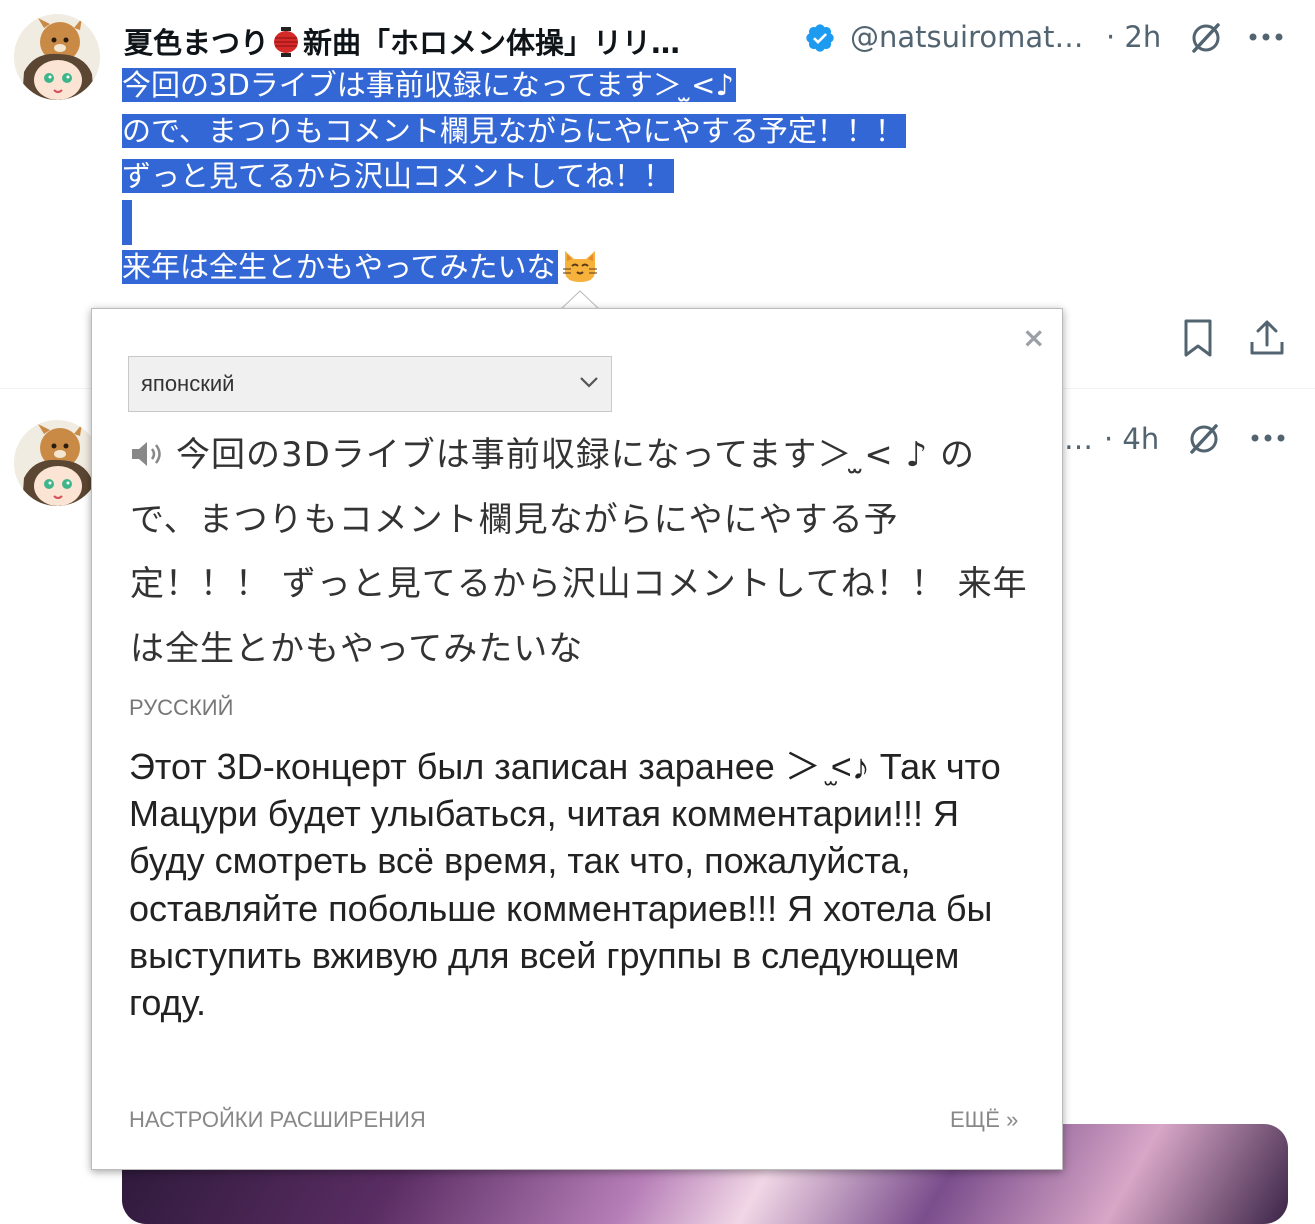 Image resolution: width=1315 pixels, height=1224 pixels. Describe the element at coordinates (340, 267) in the screenshot. I see `selected-text: 来年は全生とかもやってみたいな` at that location.